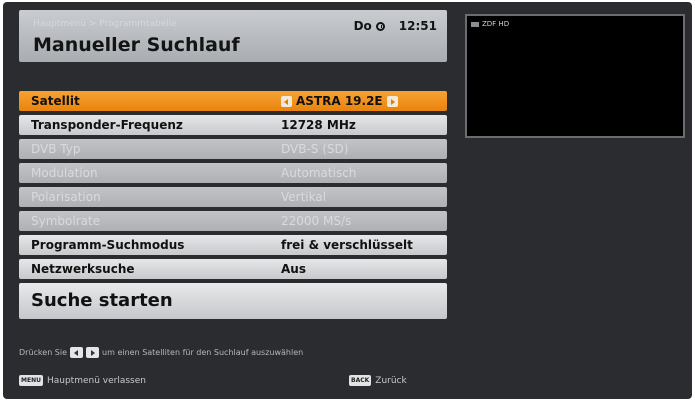 The height and width of the screenshot is (401, 695). Describe the element at coordinates (395, 26) in the screenshot. I see `clock: Do 12:51` at that location.